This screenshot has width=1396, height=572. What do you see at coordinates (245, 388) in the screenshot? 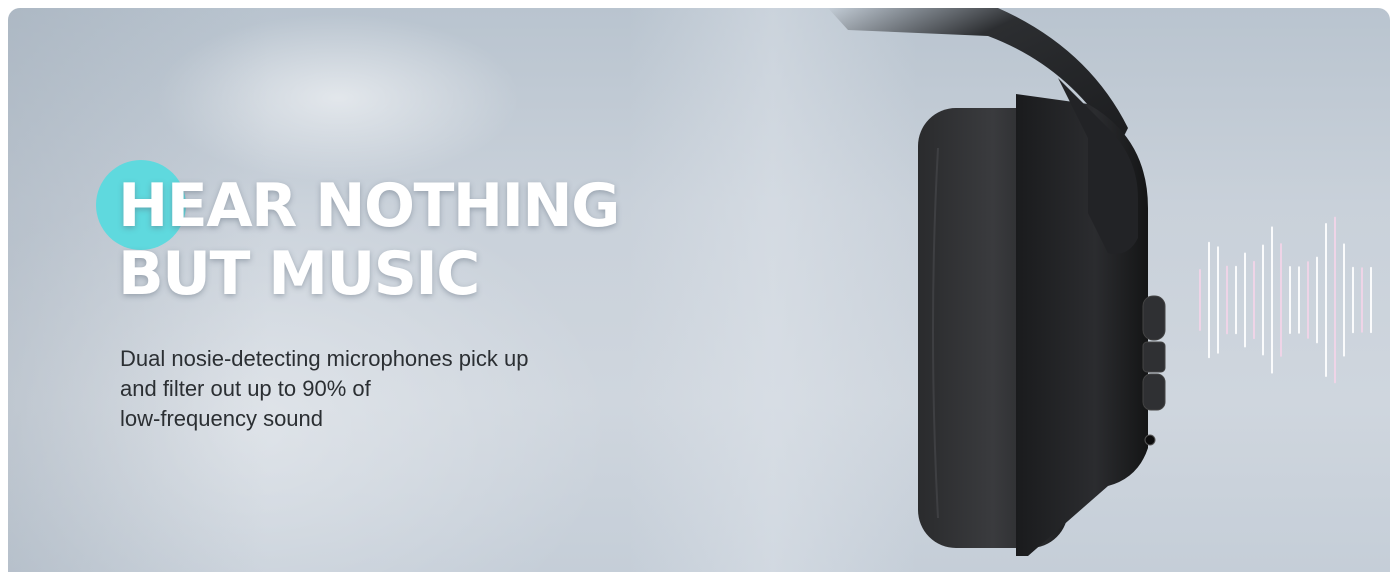
I see `description-line-2: and filter out up to 90% of` at bounding box center [245, 388].